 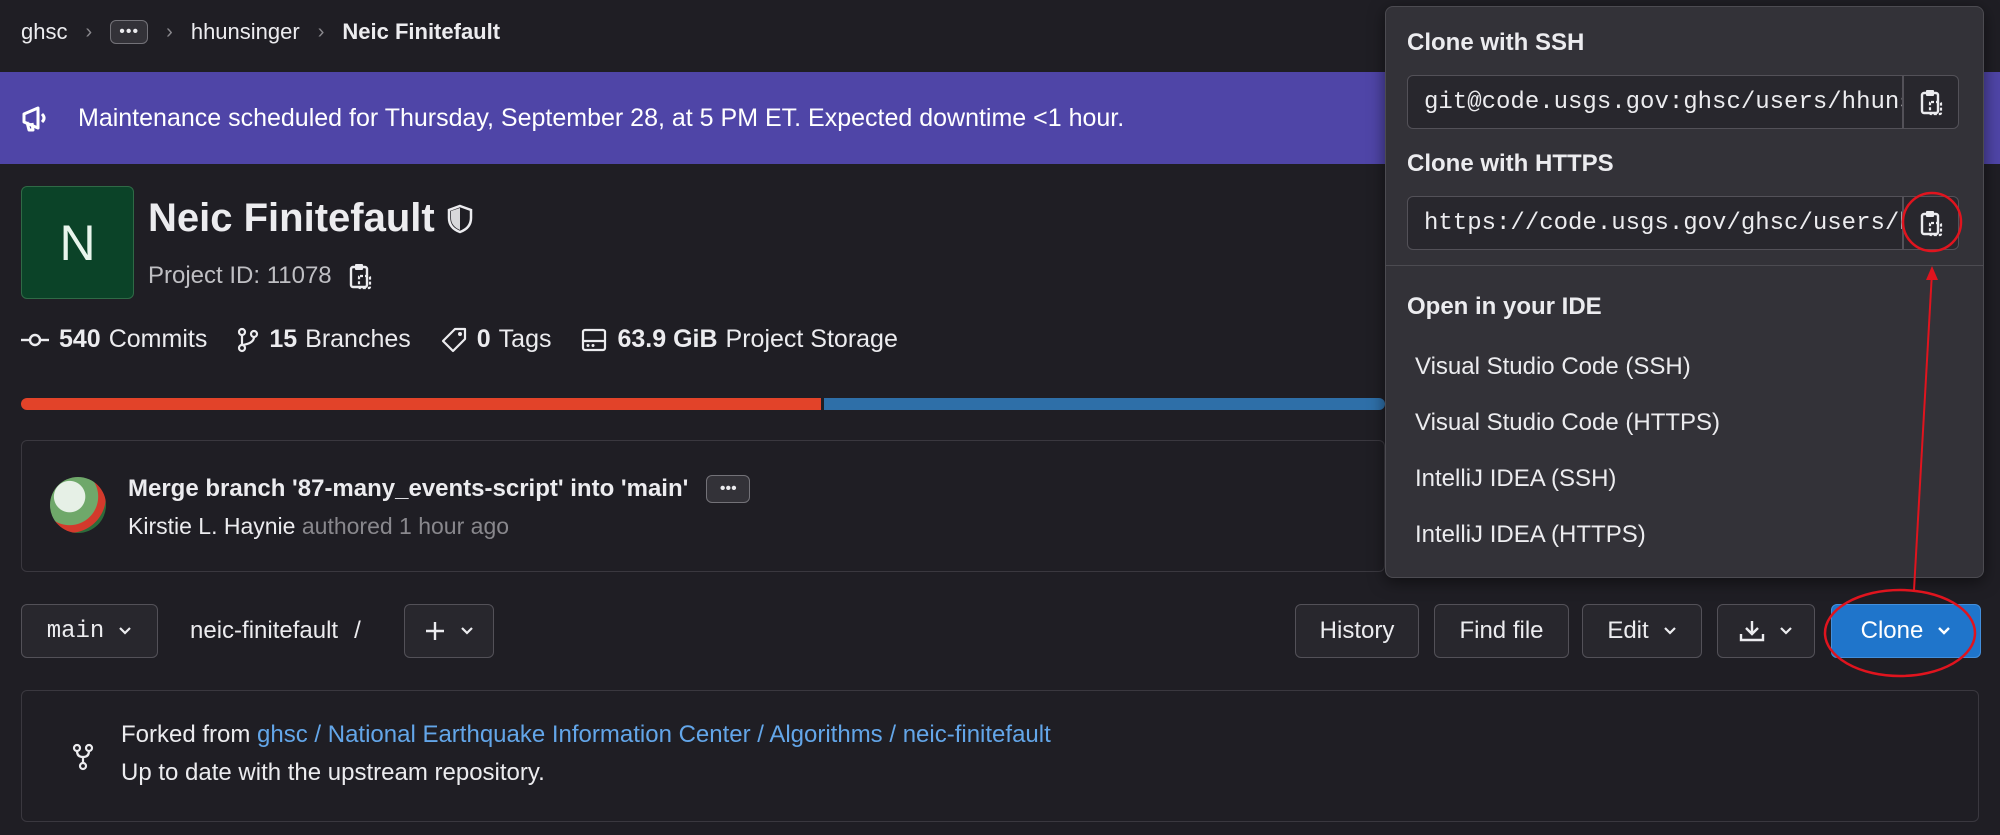 I want to click on repository-path-root: neic-finitefault, so click(x=264, y=631).